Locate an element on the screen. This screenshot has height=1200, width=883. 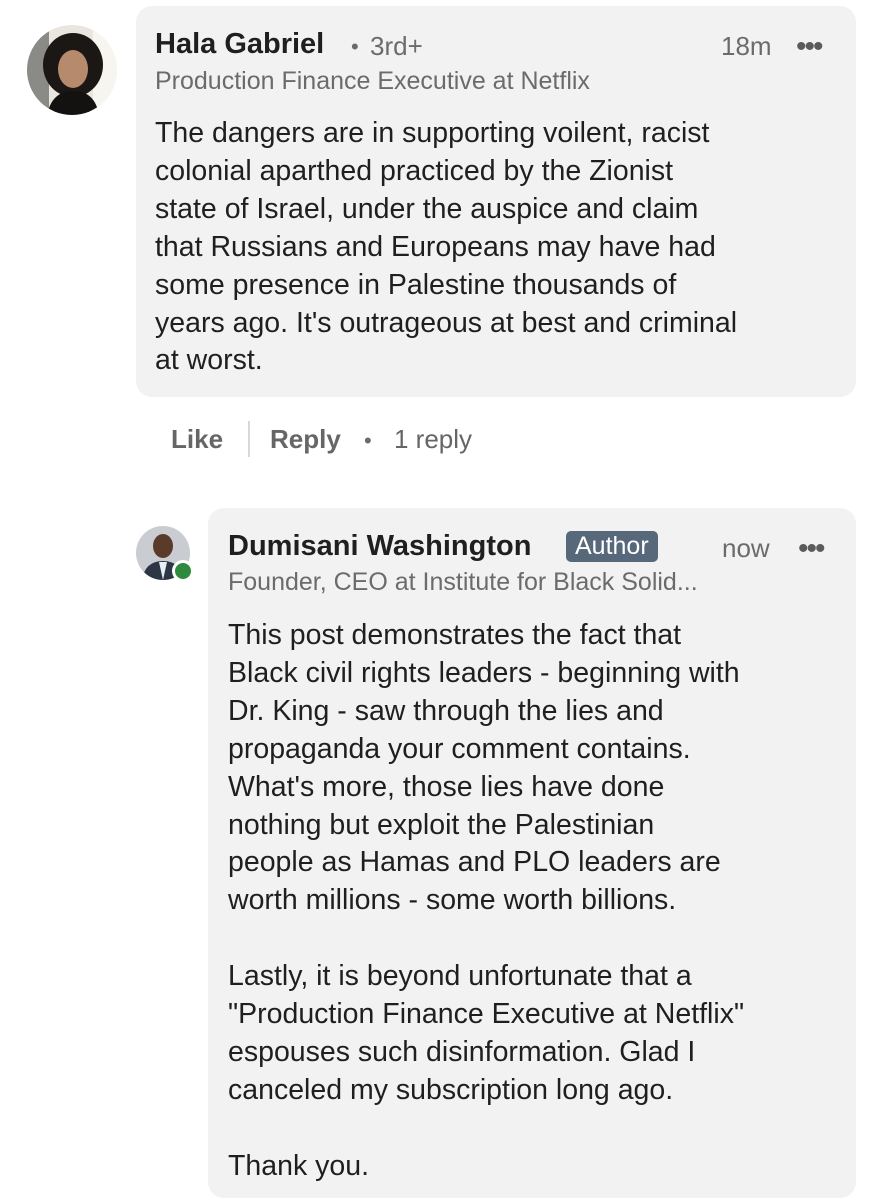
profile-photo-icon is located at coordinates (72, 70).